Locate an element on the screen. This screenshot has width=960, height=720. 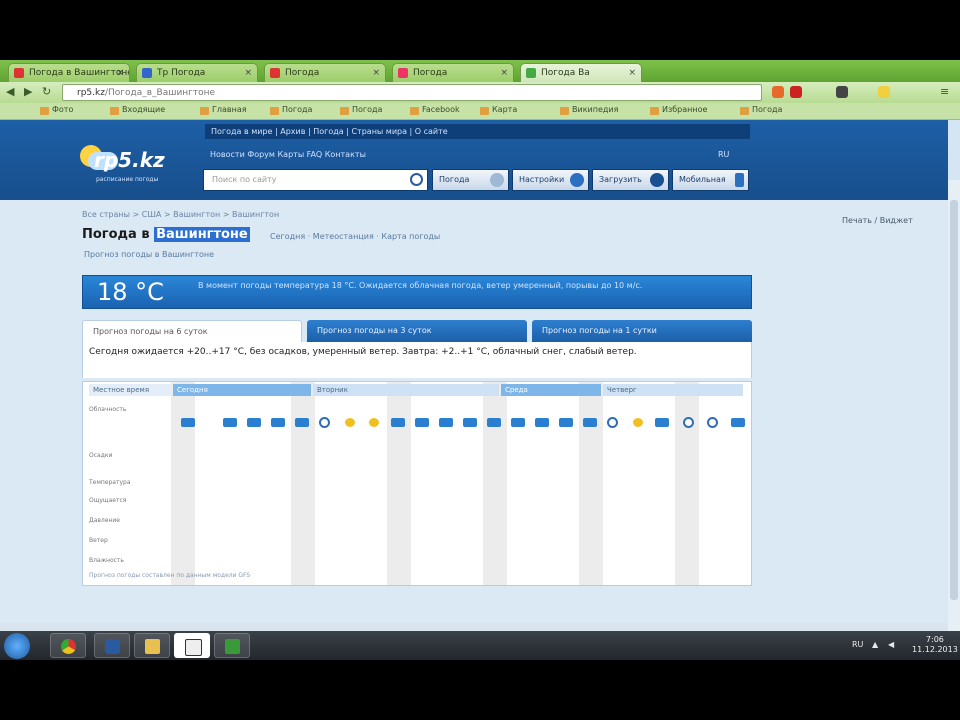
row-label: Ветер is located at coordinates (98, 540).